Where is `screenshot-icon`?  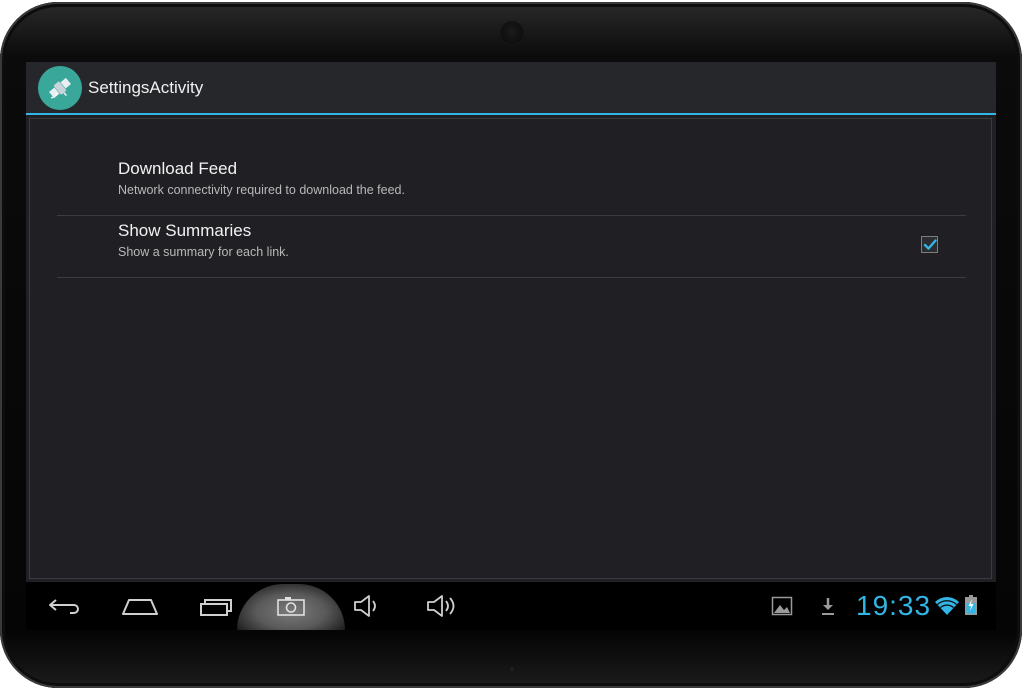
screenshot-icon is located at coordinates (291, 606).